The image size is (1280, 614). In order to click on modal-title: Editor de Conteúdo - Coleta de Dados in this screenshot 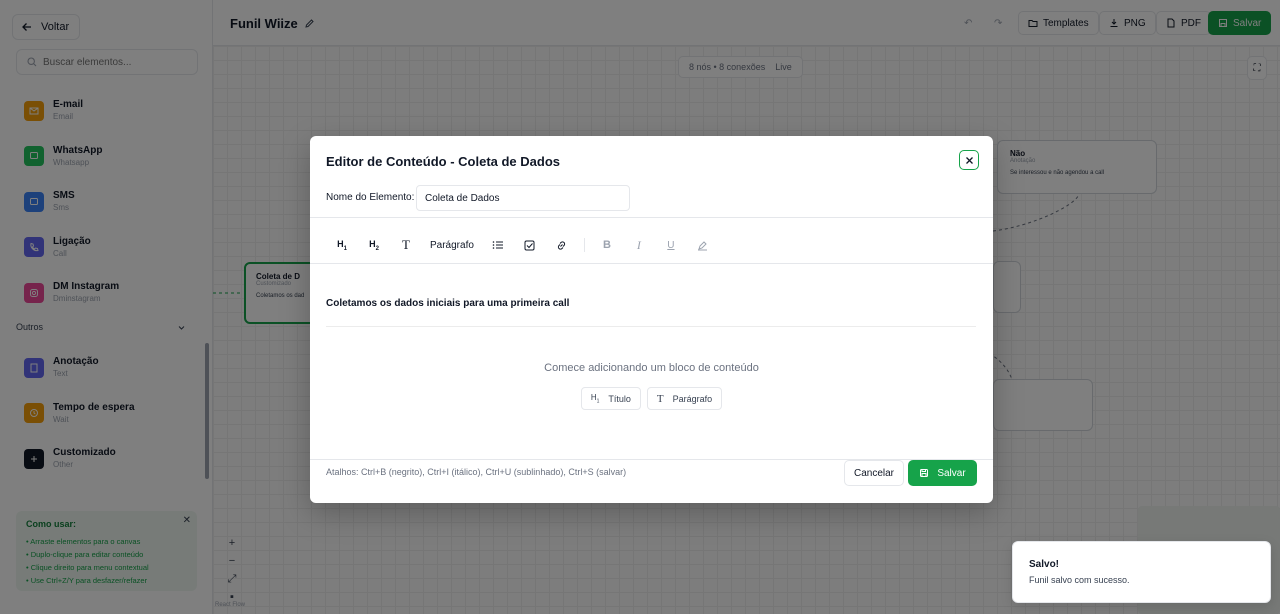, I will do `click(443, 161)`.